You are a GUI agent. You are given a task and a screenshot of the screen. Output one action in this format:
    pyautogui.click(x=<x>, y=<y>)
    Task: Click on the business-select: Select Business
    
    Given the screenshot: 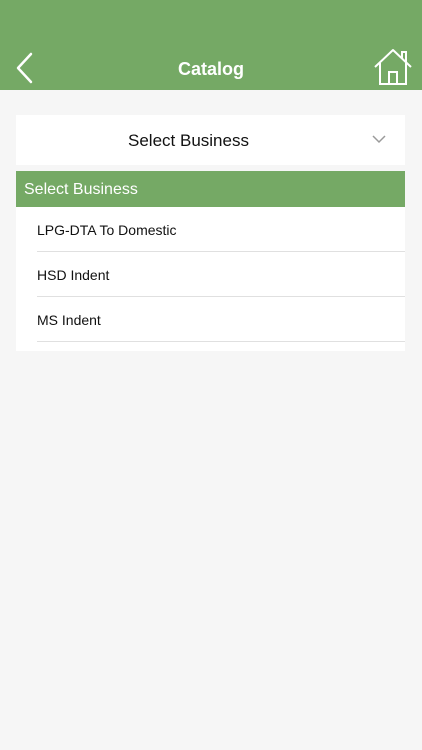 What is the action you would take?
    pyautogui.click(x=210, y=140)
    